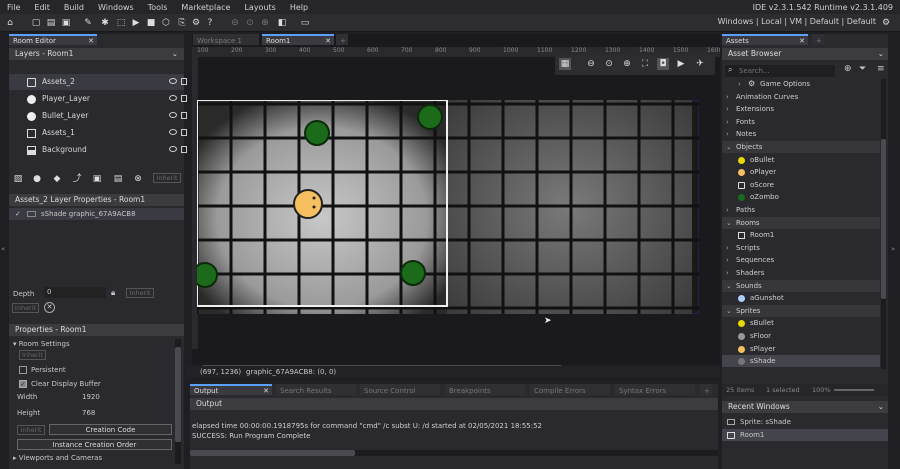 Image resolution: width=900 pixels, height=469 pixels. I want to click on properties-header: Properties - Room1, so click(96, 330).